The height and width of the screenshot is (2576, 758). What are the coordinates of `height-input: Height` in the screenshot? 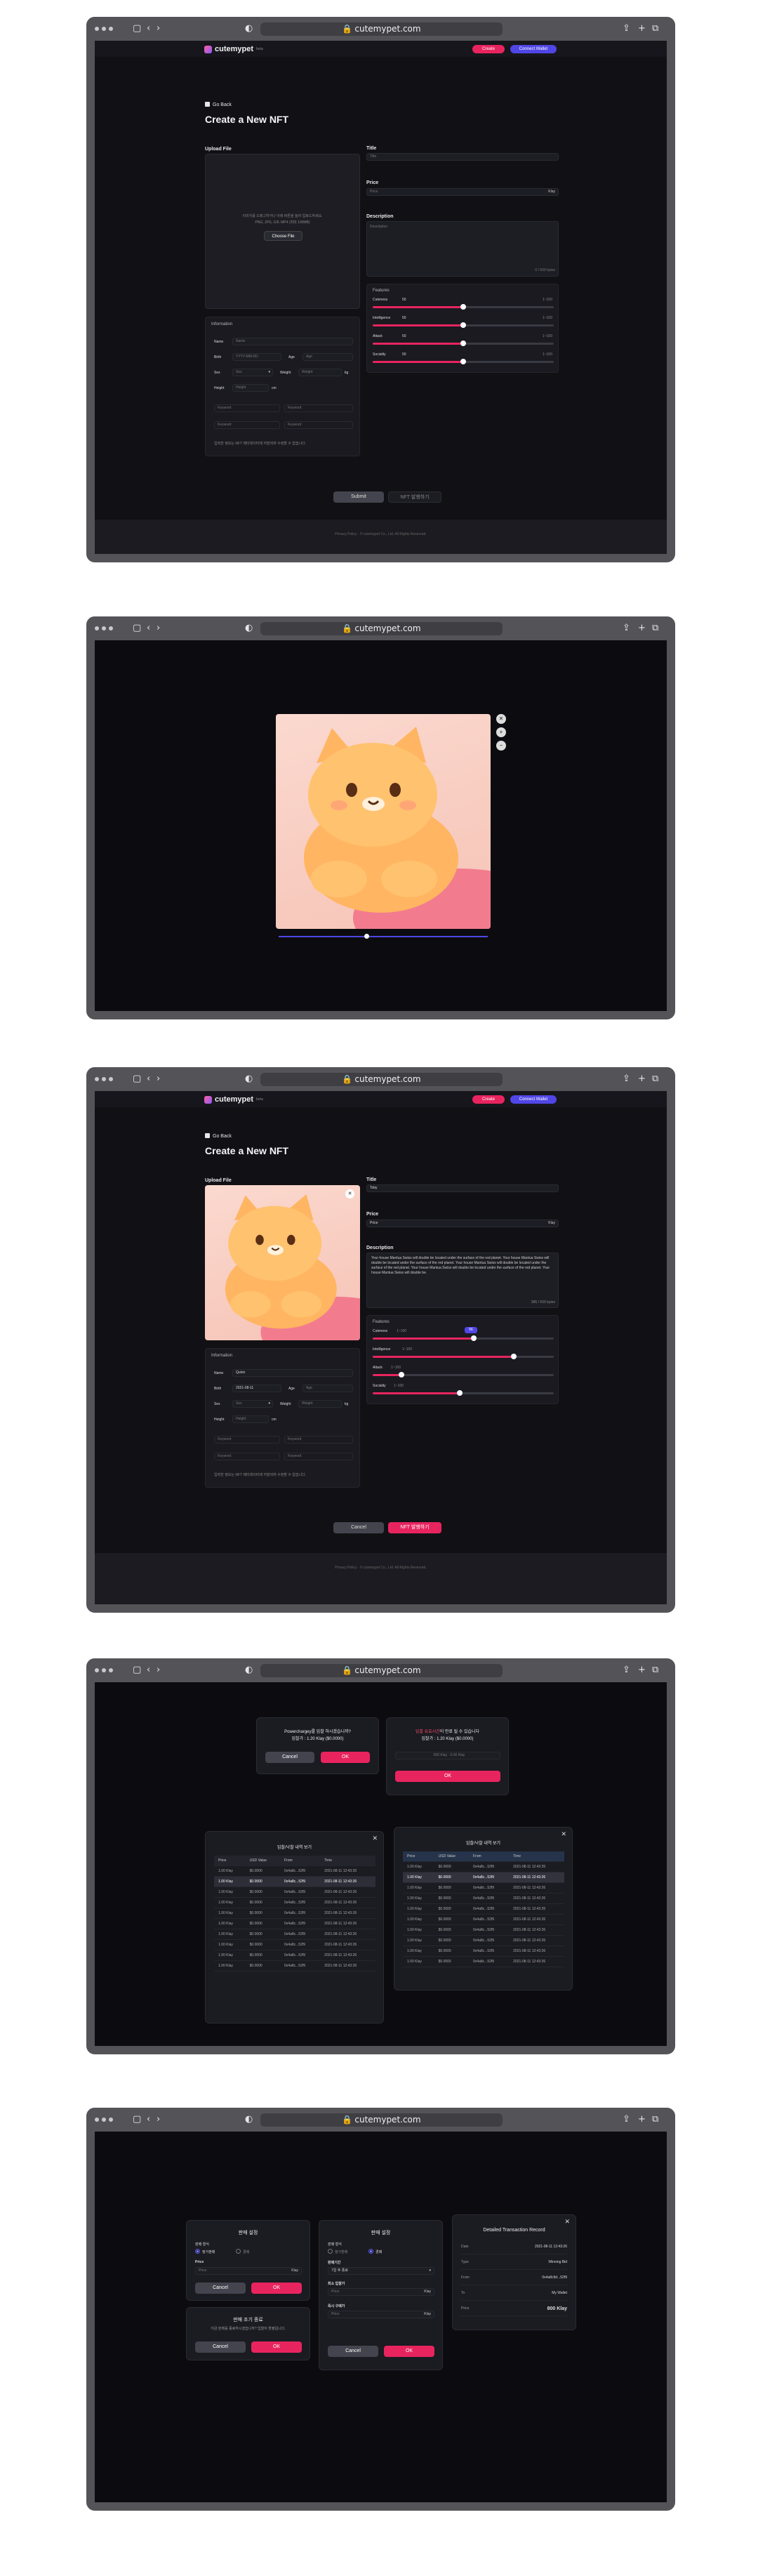 It's located at (251, 1419).